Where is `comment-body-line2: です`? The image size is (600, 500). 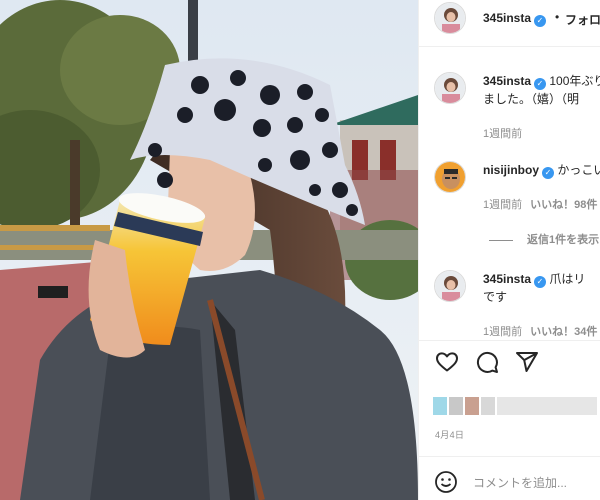
comment-body-line2: です is located at coordinates (495, 297).